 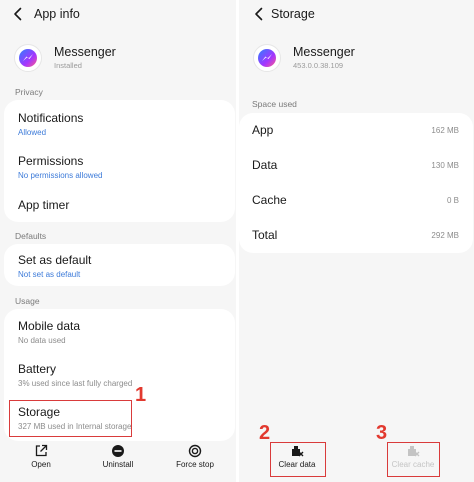 What do you see at coordinates (60, 175) in the screenshot?
I see `item-subtitle: No permissions allowed` at bounding box center [60, 175].